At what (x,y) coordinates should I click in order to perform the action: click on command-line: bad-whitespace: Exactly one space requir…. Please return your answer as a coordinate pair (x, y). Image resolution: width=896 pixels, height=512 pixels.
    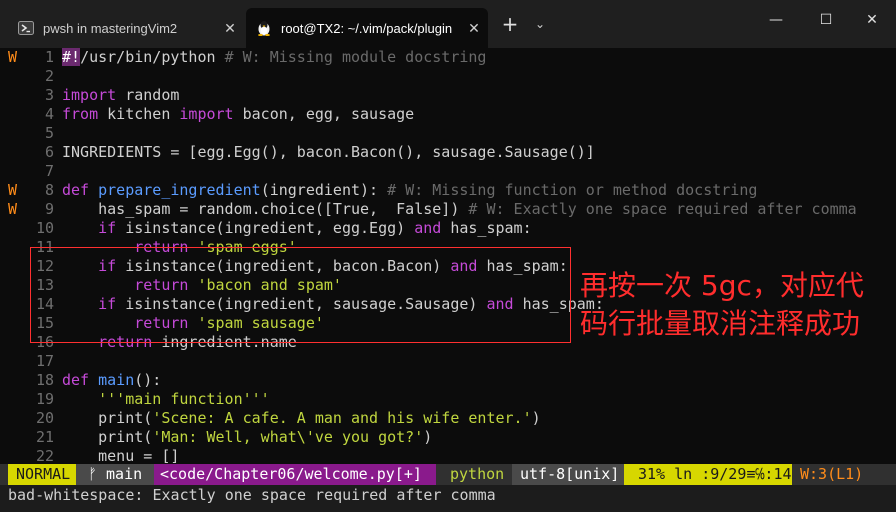
    Looking at the image, I should click on (252, 495).